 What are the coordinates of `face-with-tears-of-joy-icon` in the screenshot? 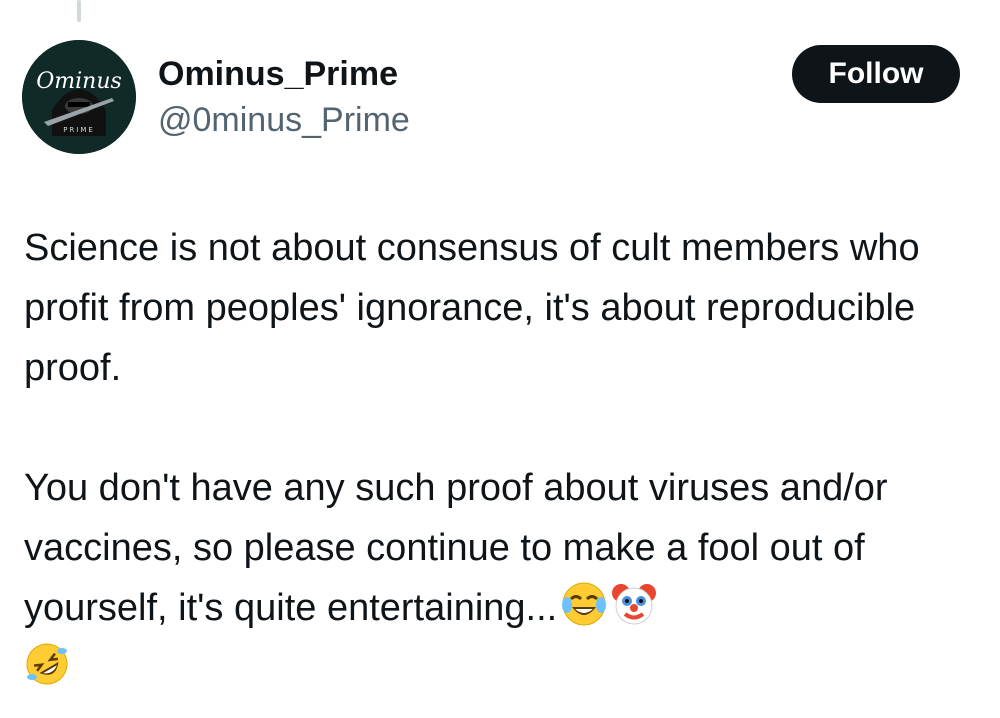 It's located at (584, 604).